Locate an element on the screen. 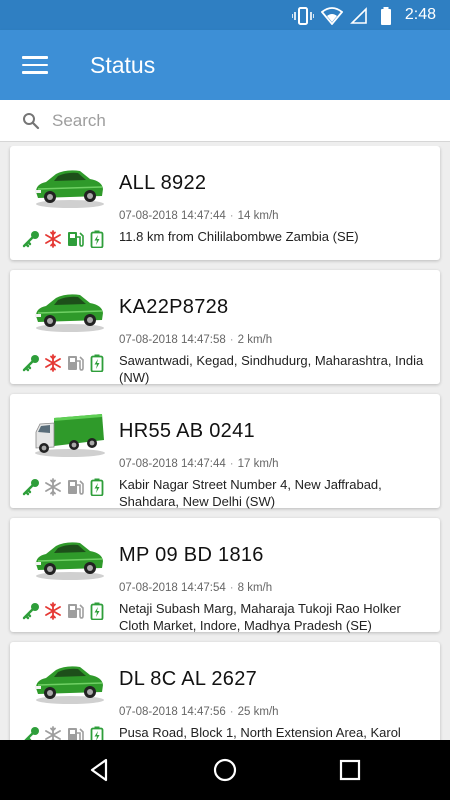  vehicle-meta: 07-08-2018 14:47:44 · 17 km/h is located at coordinates (199, 464).